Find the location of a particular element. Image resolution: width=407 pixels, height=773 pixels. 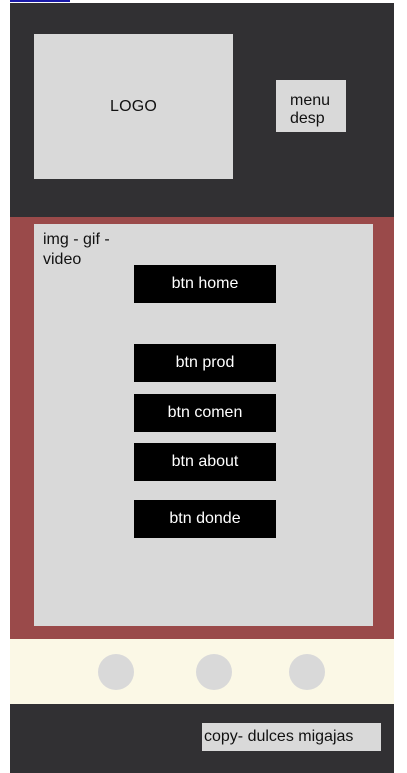

menu-desplegable-button: menu desp is located at coordinates (311, 106).